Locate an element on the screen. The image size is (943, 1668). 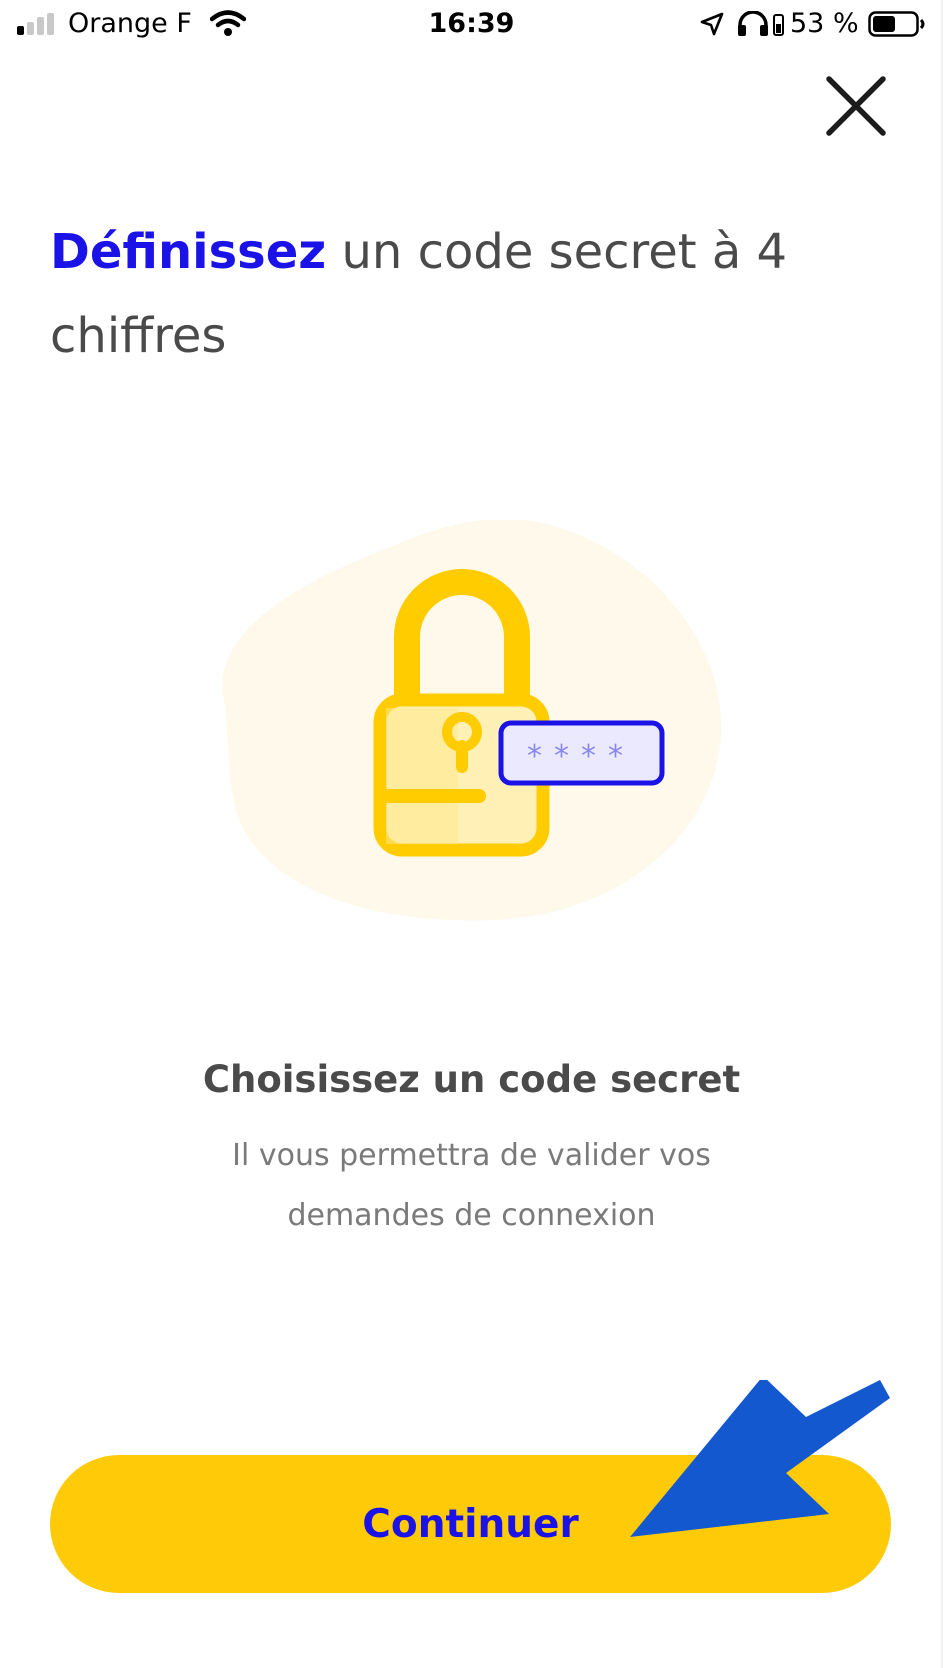
close-button is located at coordinates (856, 106).